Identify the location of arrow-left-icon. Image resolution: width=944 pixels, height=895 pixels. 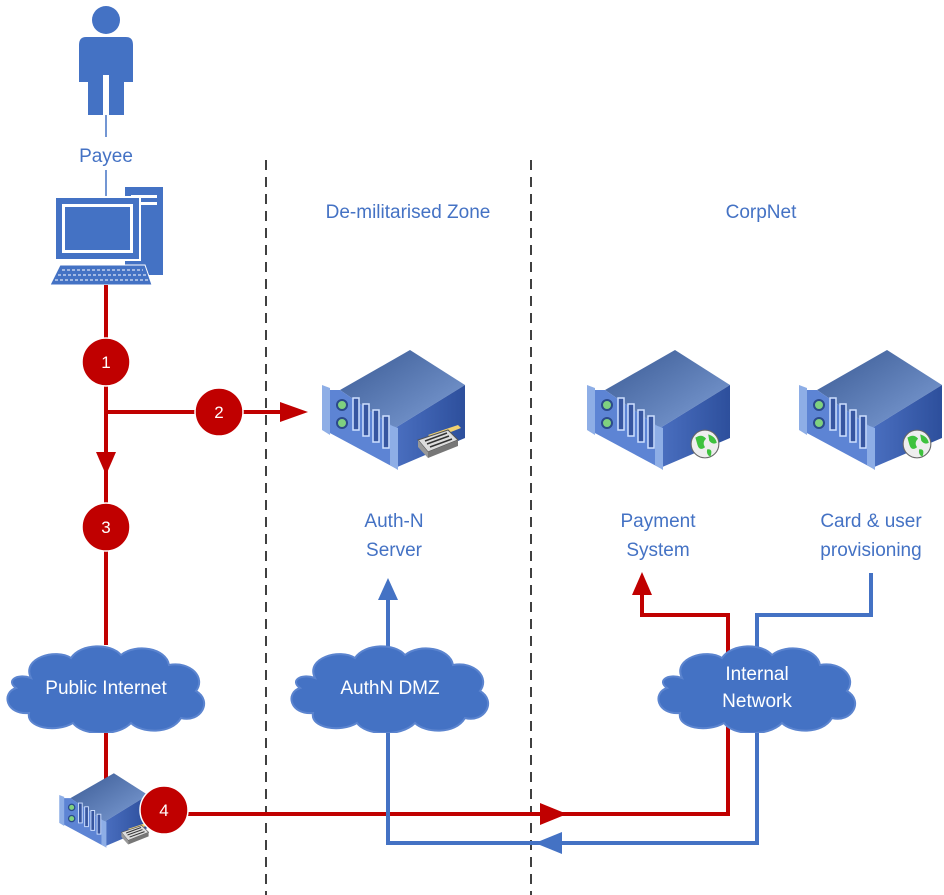
(548, 843).